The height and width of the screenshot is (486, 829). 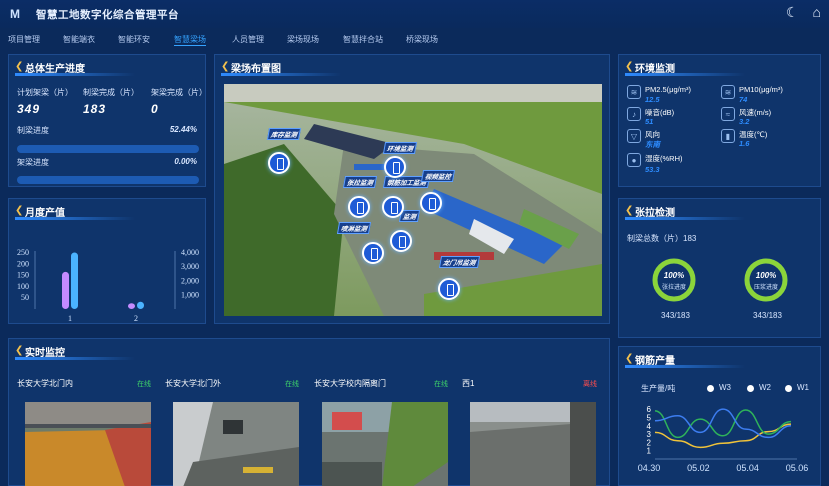 I want to click on app-logo: M, so click(x=15, y=14).